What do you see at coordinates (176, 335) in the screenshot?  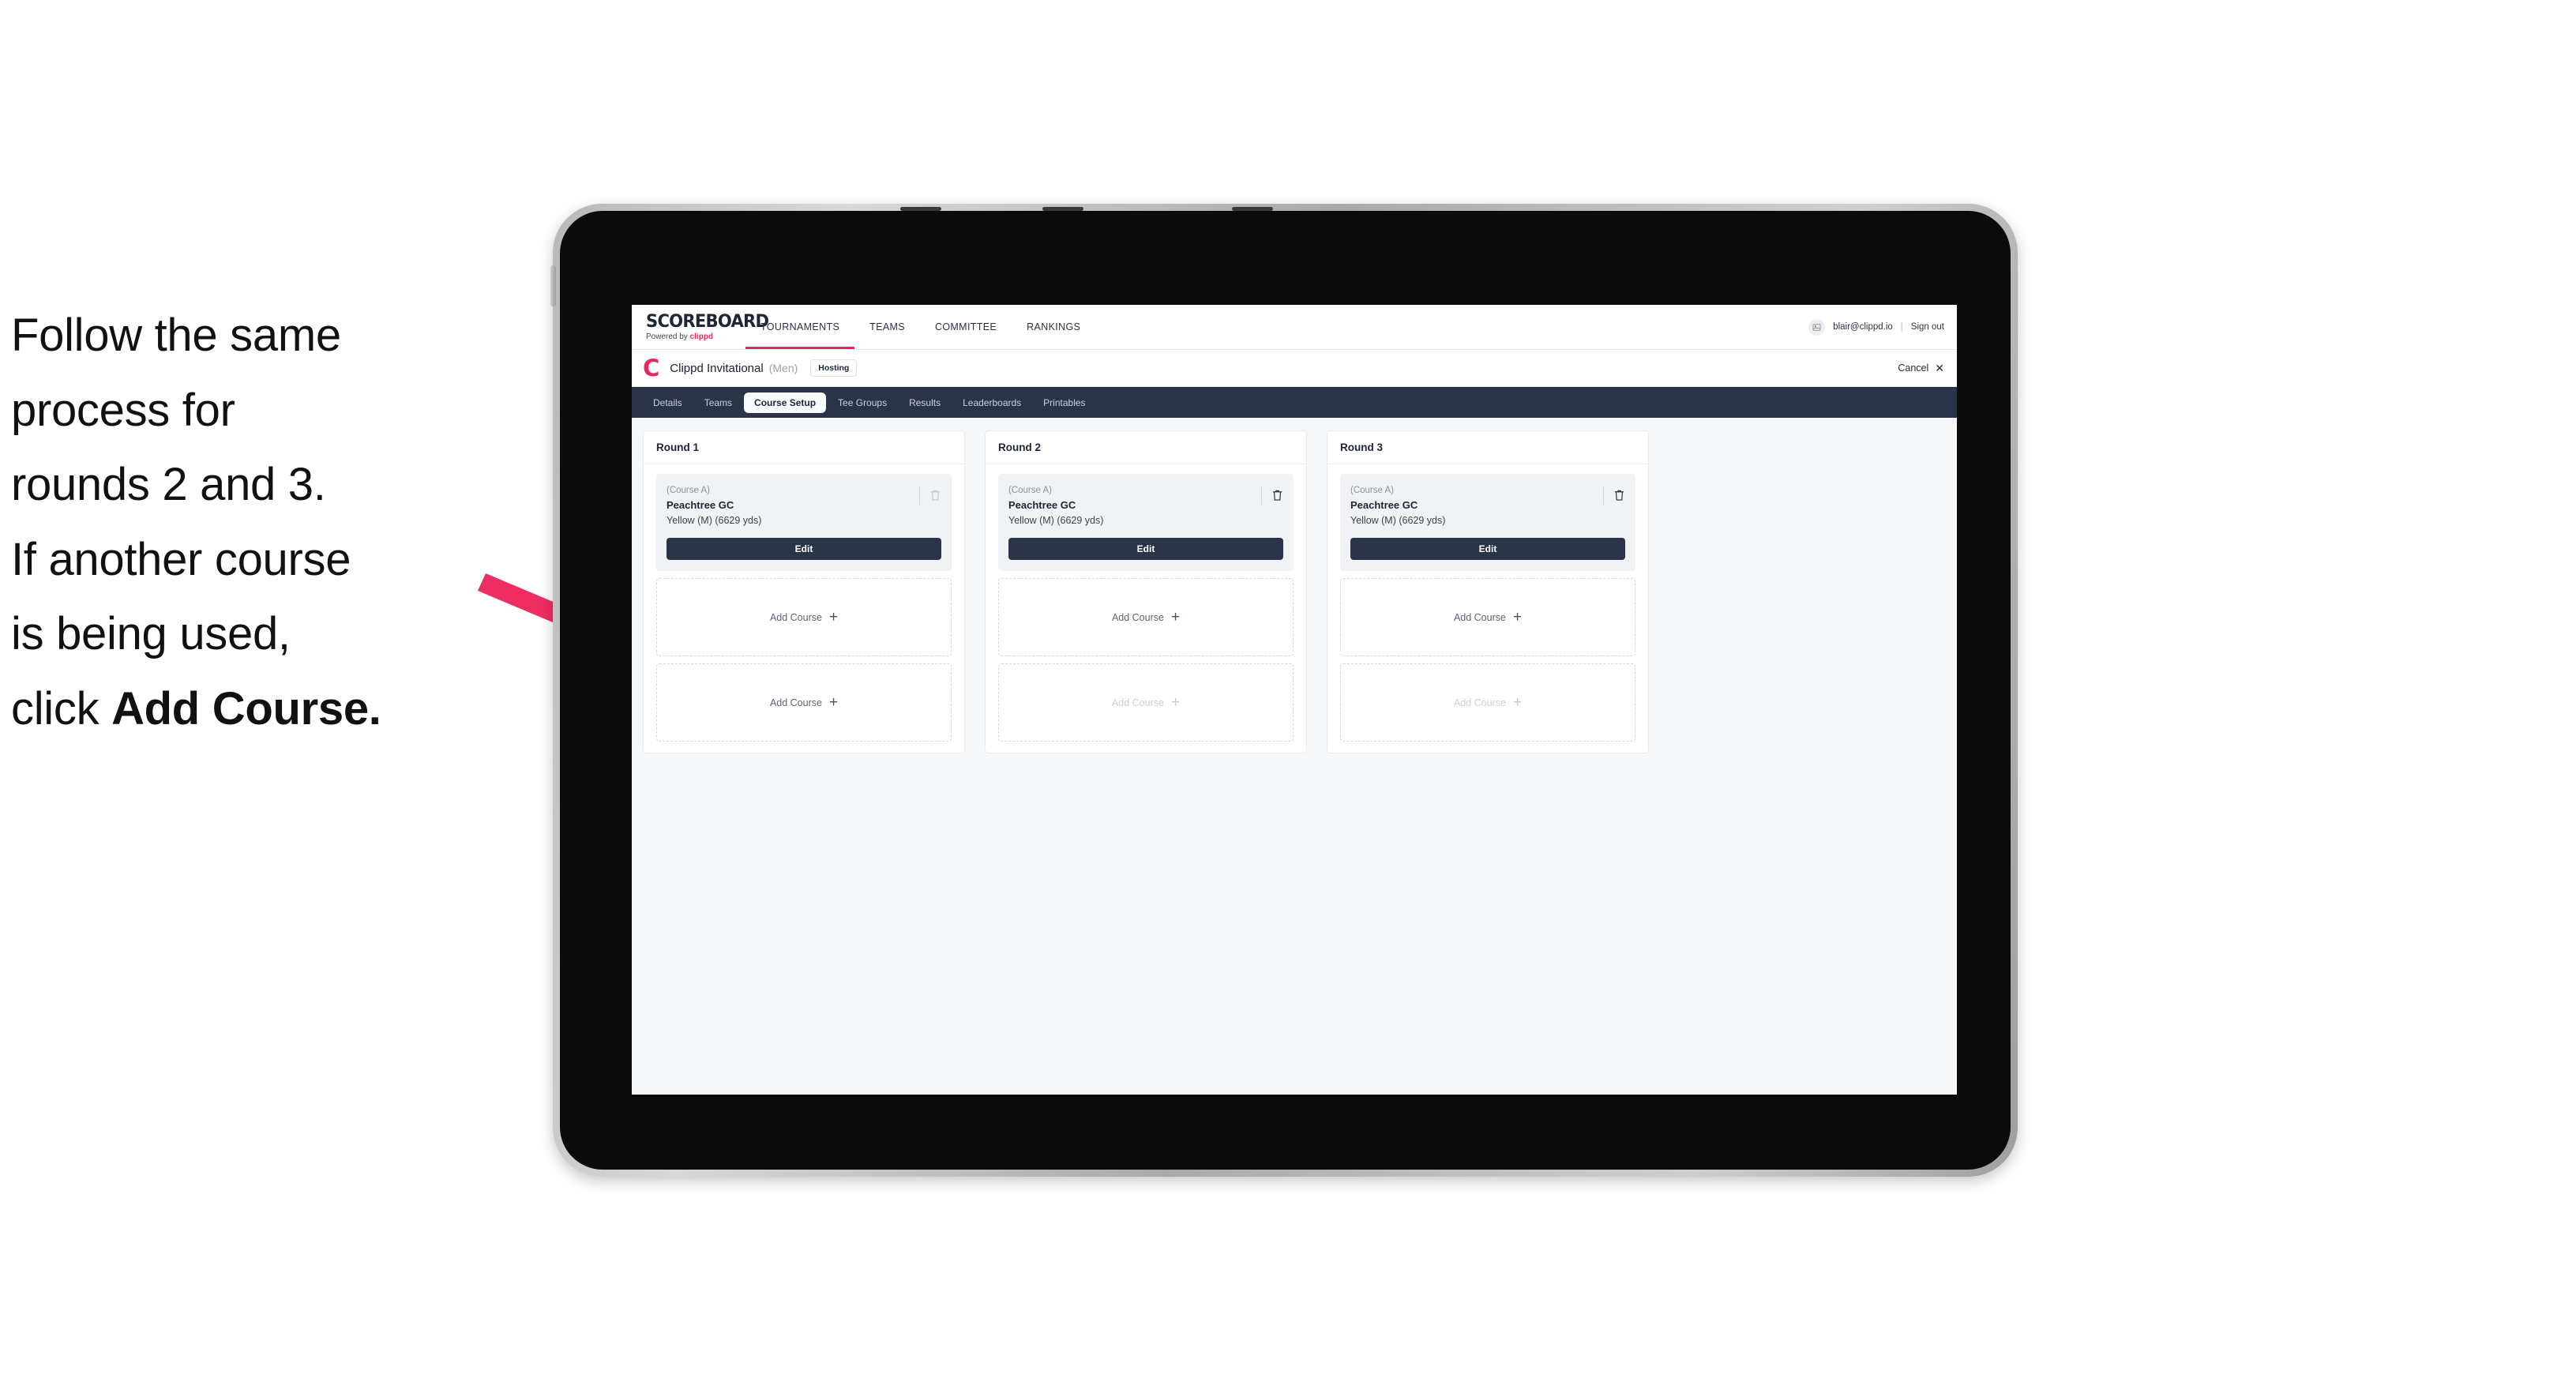 I see `instruction-line-1: Follow the same` at bounding box center [176, 335].